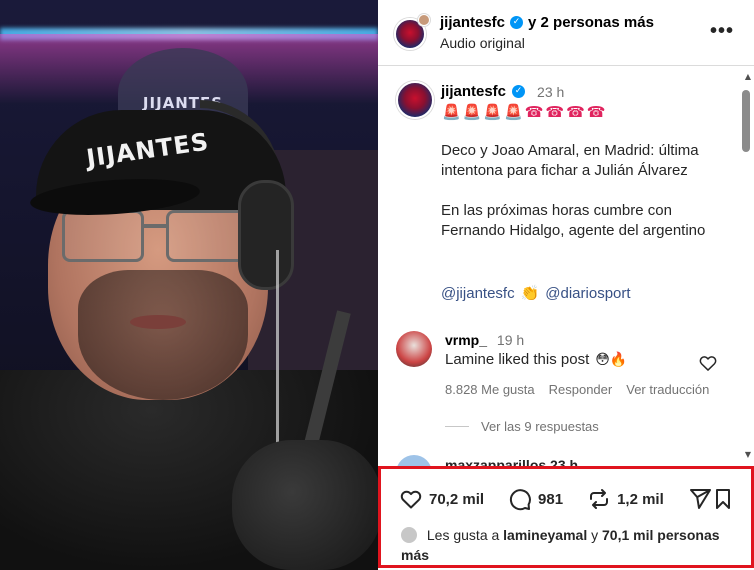  What do you see at coordinates (748, 454) in the screenshot?
I see `scroll-down-arrow-icon: ▼` at bounding box center [748, 454].